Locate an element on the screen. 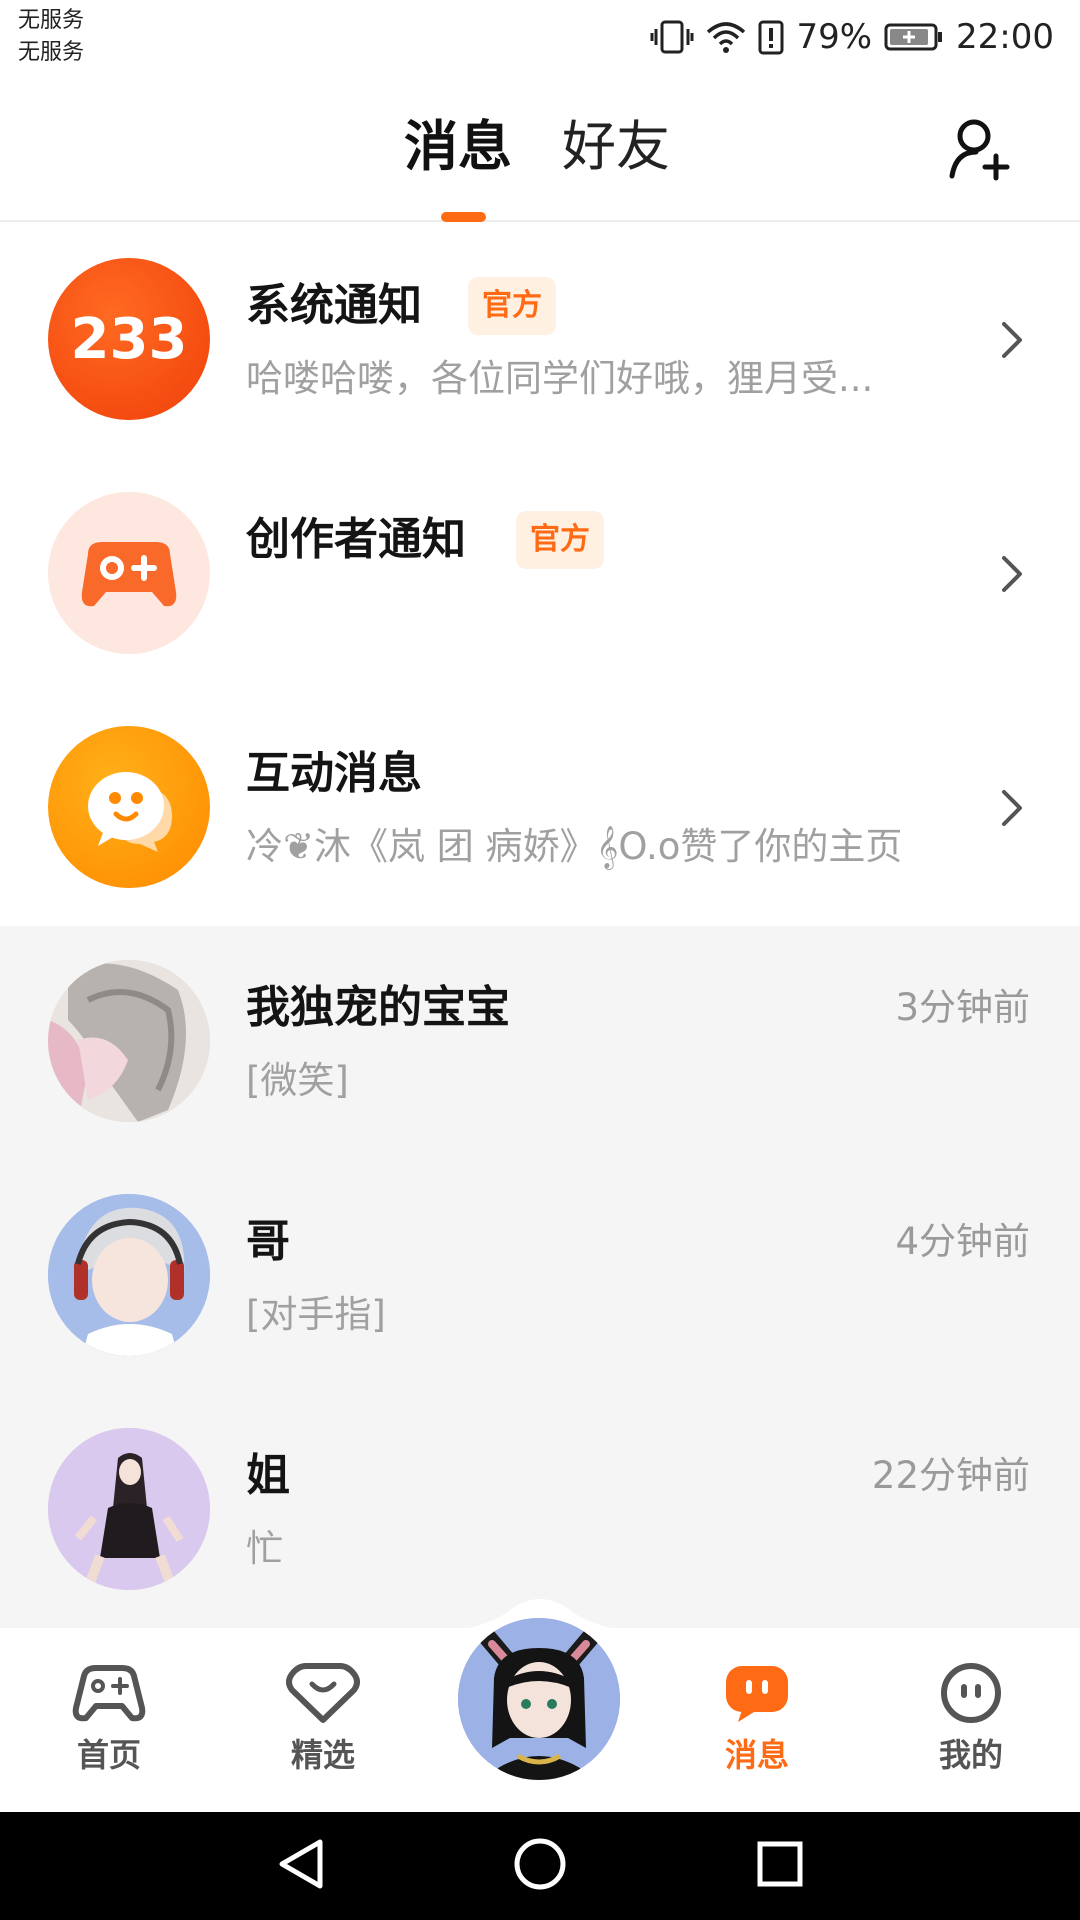  nav-home: 首页 is located at coordinates (109, 1719).